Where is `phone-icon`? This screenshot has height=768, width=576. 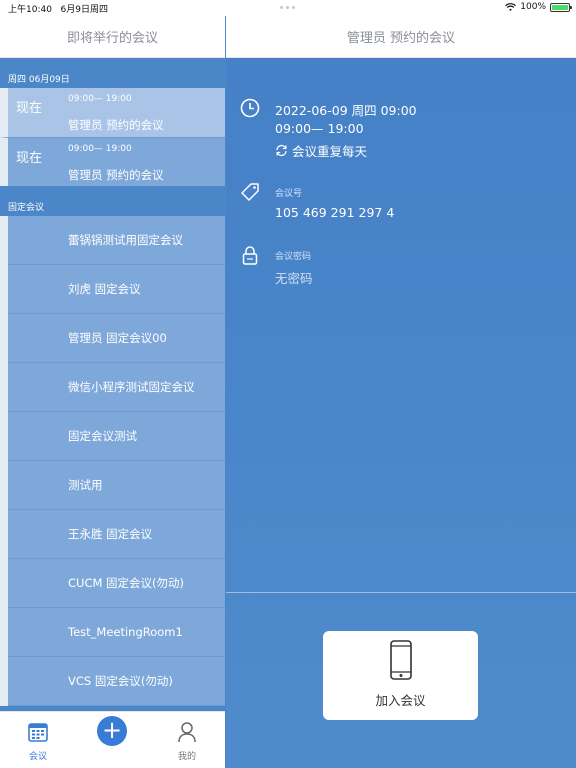
phone-icon is located at coordinates (400, 660).